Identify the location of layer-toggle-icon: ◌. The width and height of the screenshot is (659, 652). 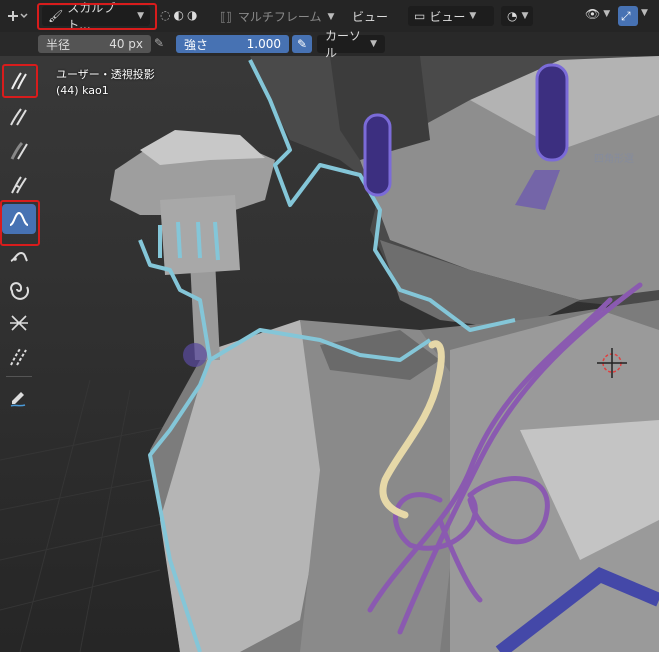
(165, 15).